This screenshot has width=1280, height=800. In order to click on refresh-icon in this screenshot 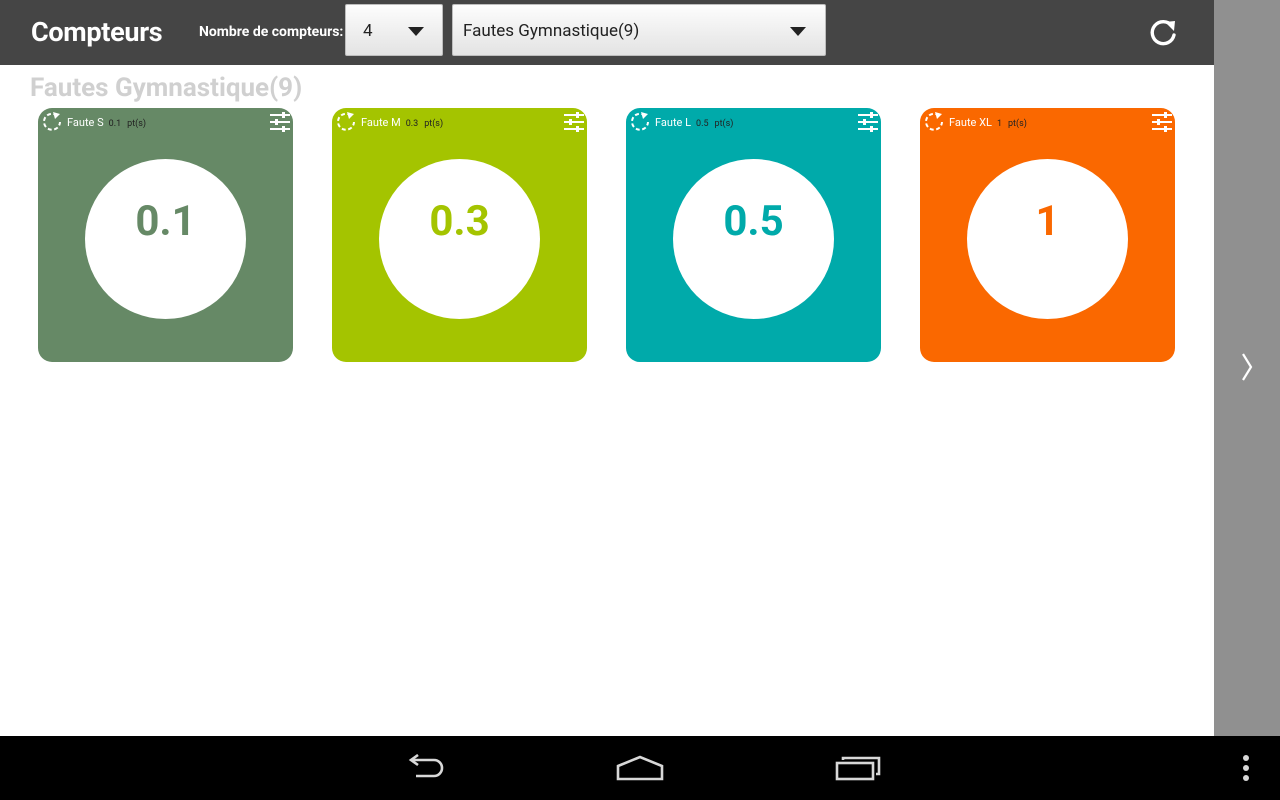, I will do `click(1163, 33)`.